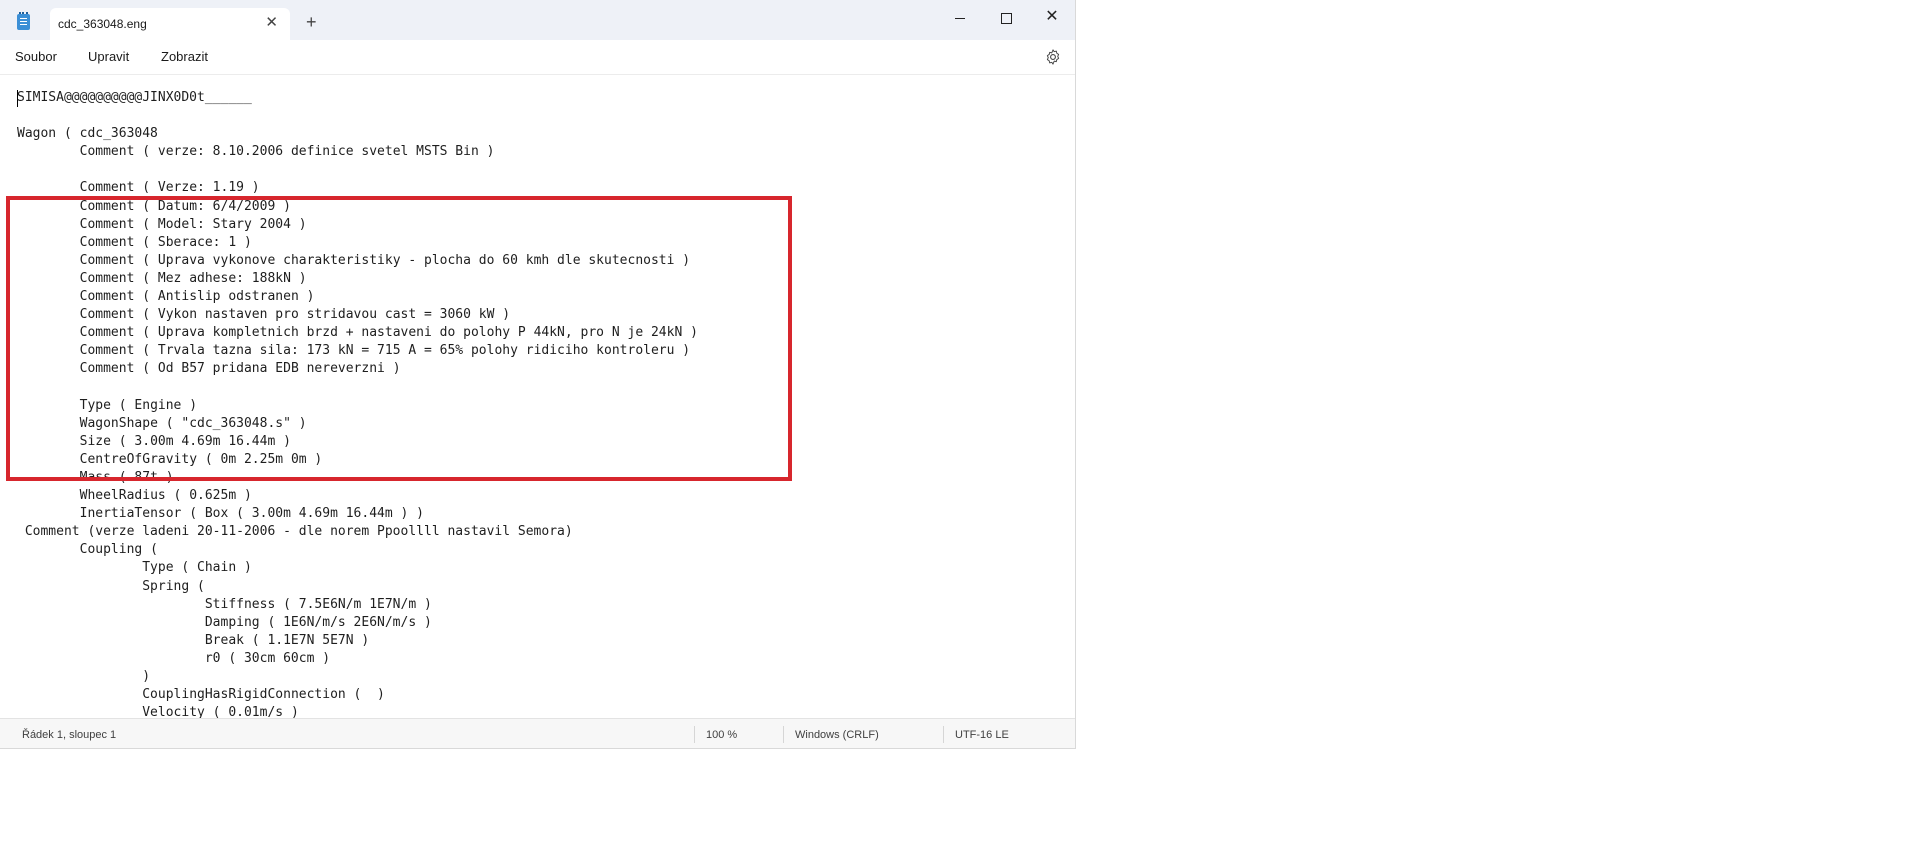 This screenshot has height=864, width=1920. I want to click on zoom-level: 100 %, so click(721, 735).